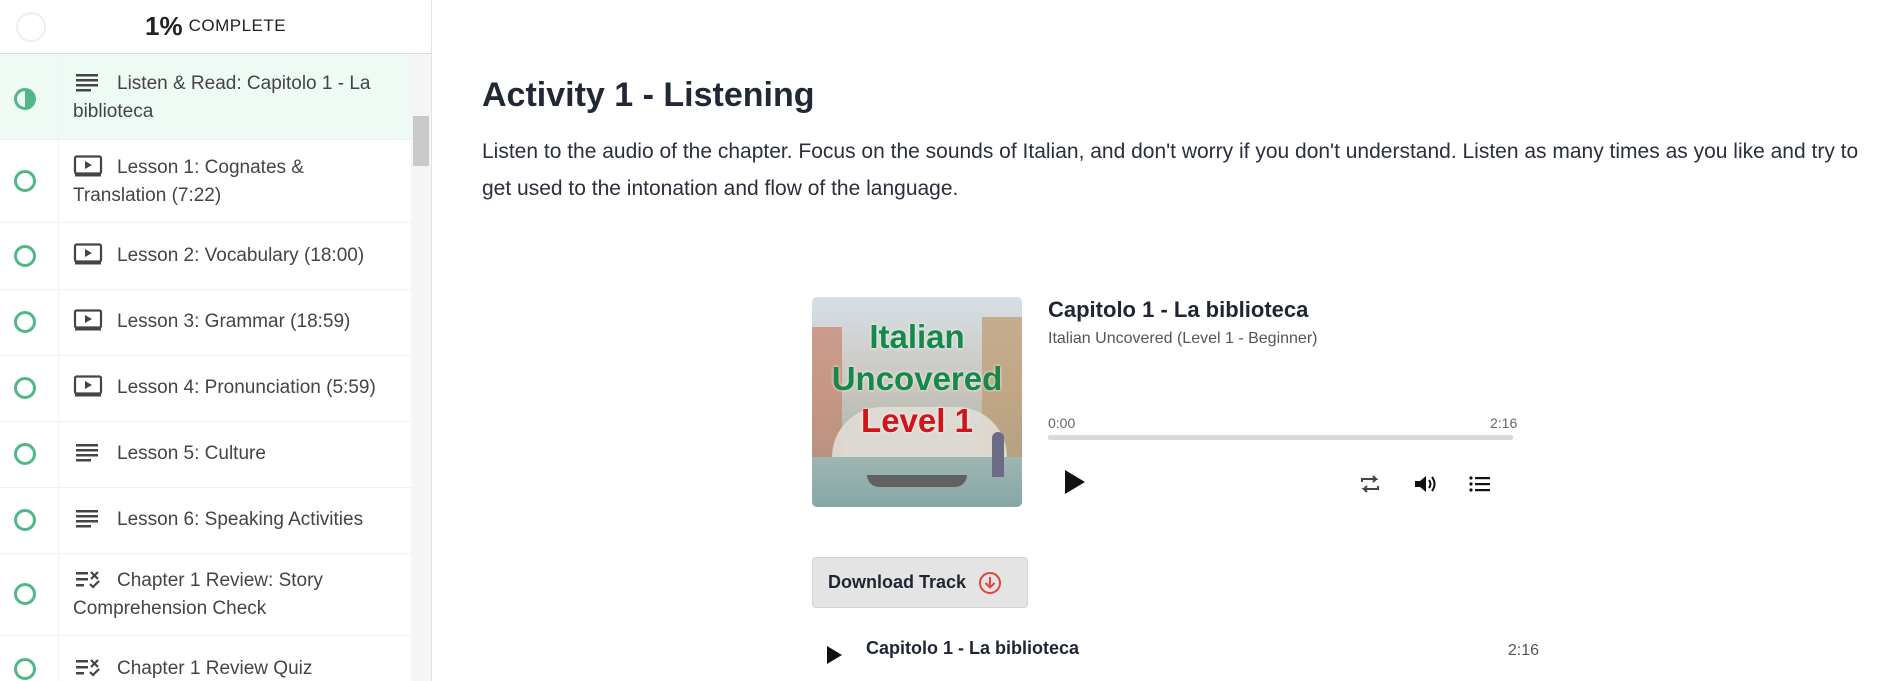 The image size is (1887, 681). I want to click on lesson-label: Lesson 5: Culture, so click(191, 453).